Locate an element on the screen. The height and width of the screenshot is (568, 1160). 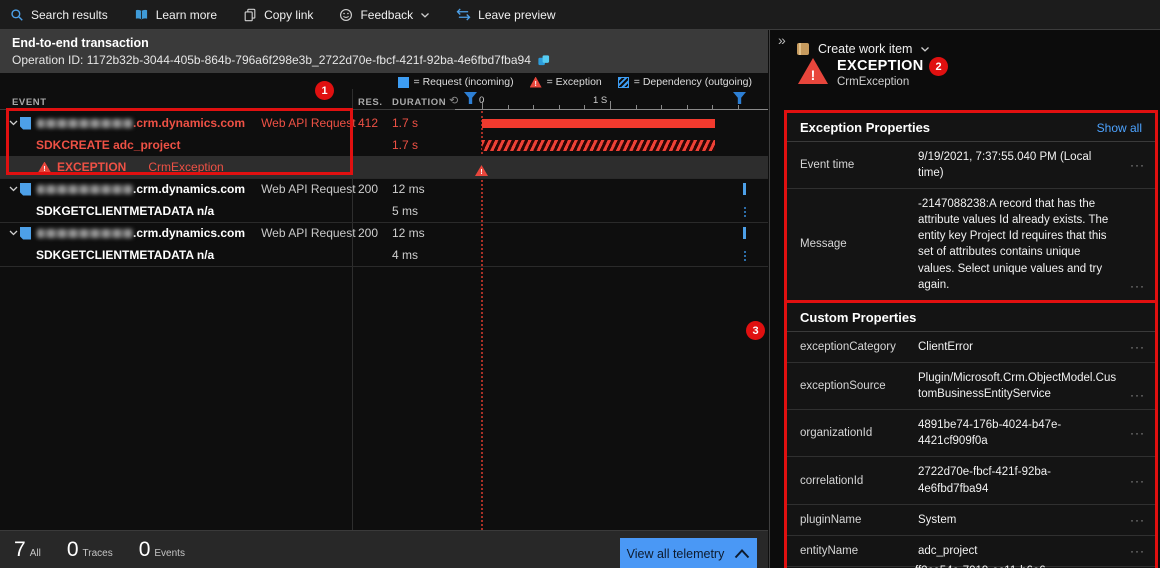
count-value: 0 is located at coordinates (72, 549).